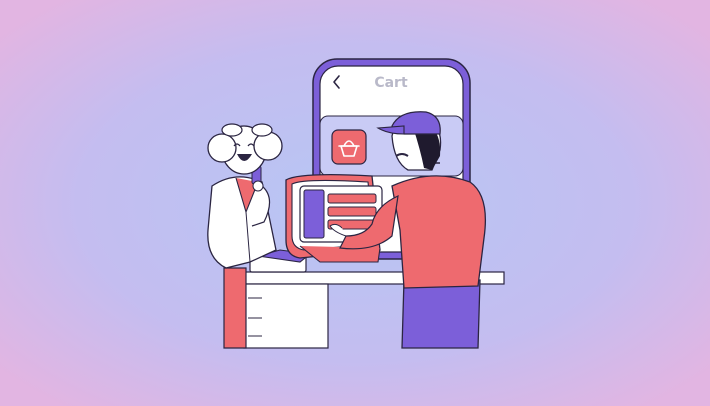  I want to click on basket-tile, so click(349, 147).